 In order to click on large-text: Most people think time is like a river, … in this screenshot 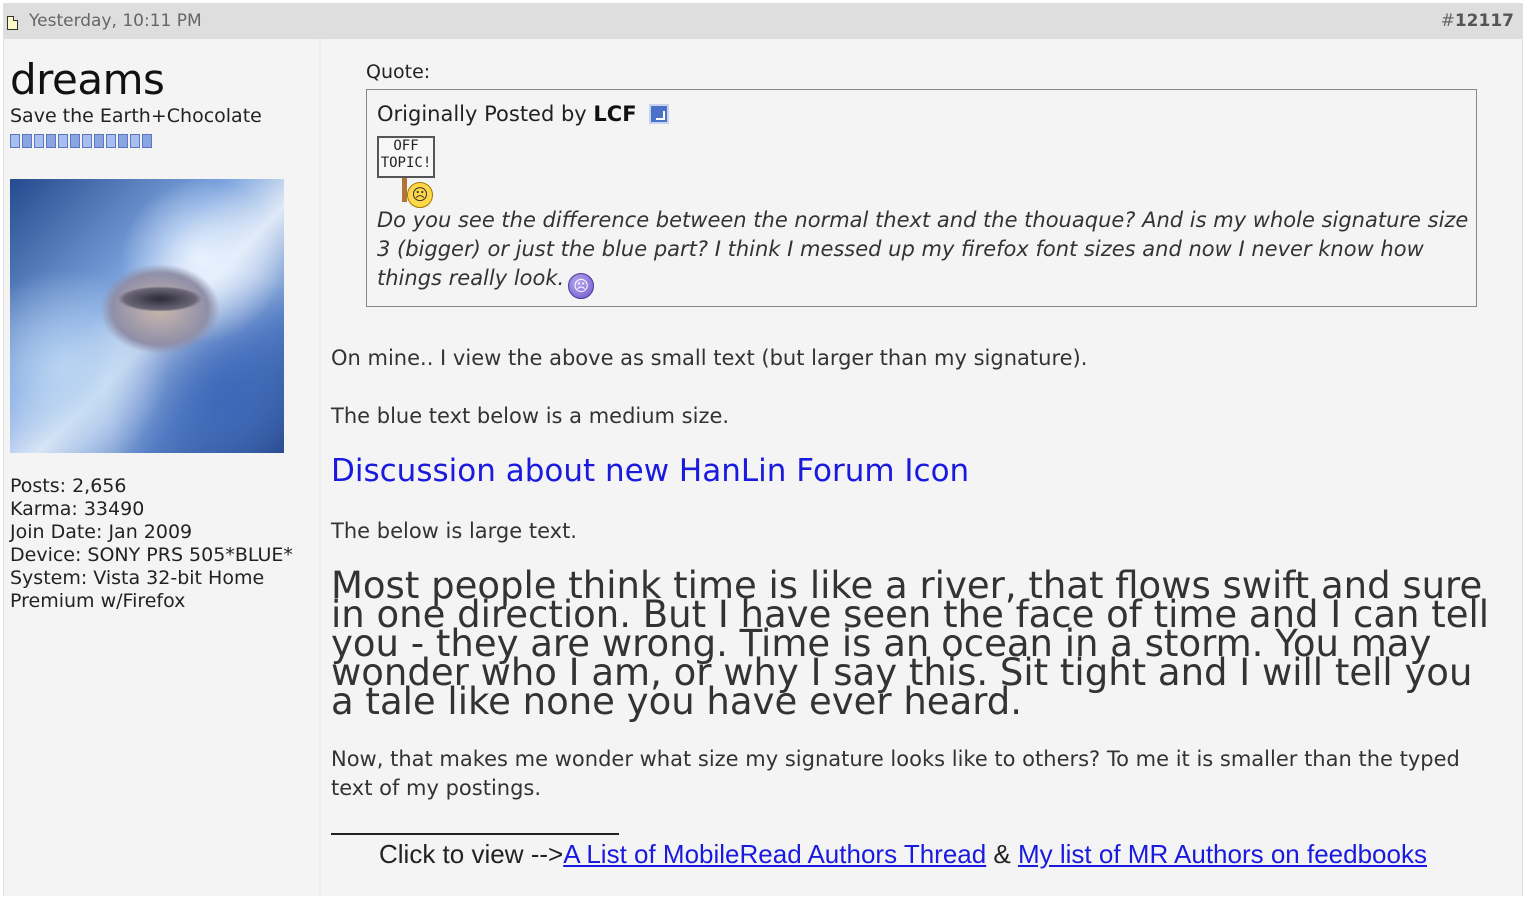, I will do `click(910, 643)`.